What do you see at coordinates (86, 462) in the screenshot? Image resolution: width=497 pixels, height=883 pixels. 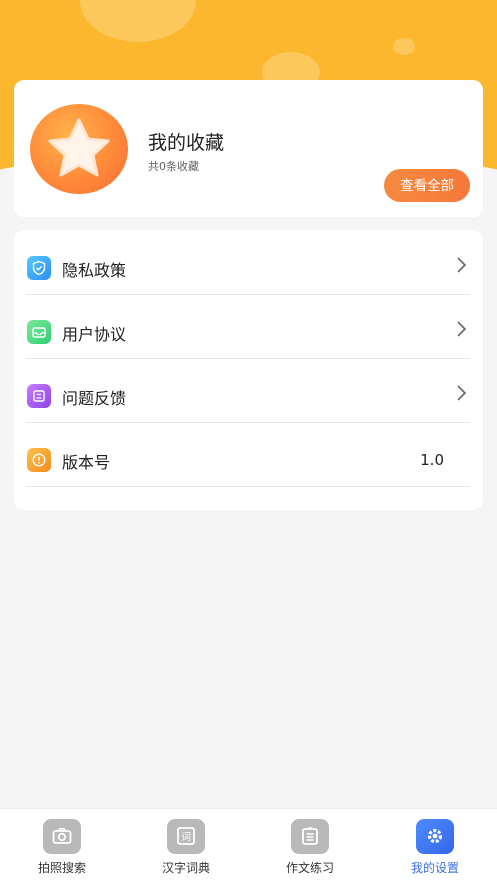 I see `menu-item-label: 版本号` at bounding box center [86, 462].